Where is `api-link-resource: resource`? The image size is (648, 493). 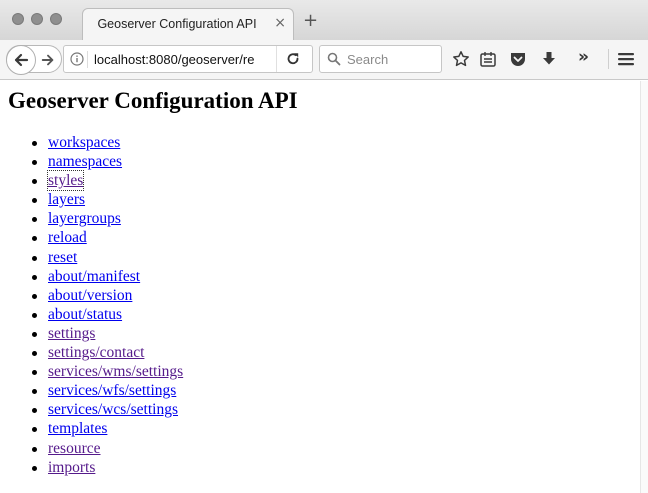
api-link-resource: resource is located at coordinates (74, 448).